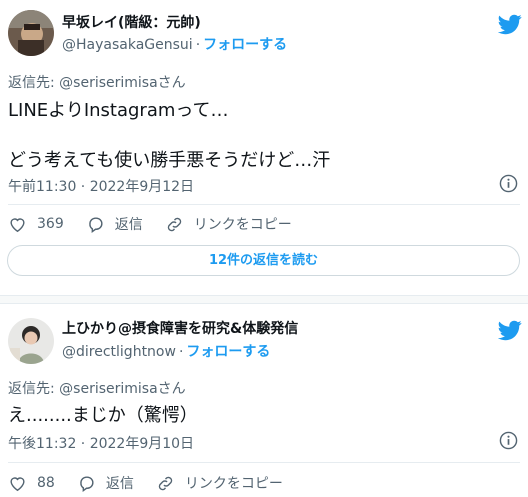 Image resolution: width=528 pixels, height=497 pixels. What do you see at coordinates (264, 299) in the screenshot?
I see `tweet-separator` at bounding box center [264, 299].